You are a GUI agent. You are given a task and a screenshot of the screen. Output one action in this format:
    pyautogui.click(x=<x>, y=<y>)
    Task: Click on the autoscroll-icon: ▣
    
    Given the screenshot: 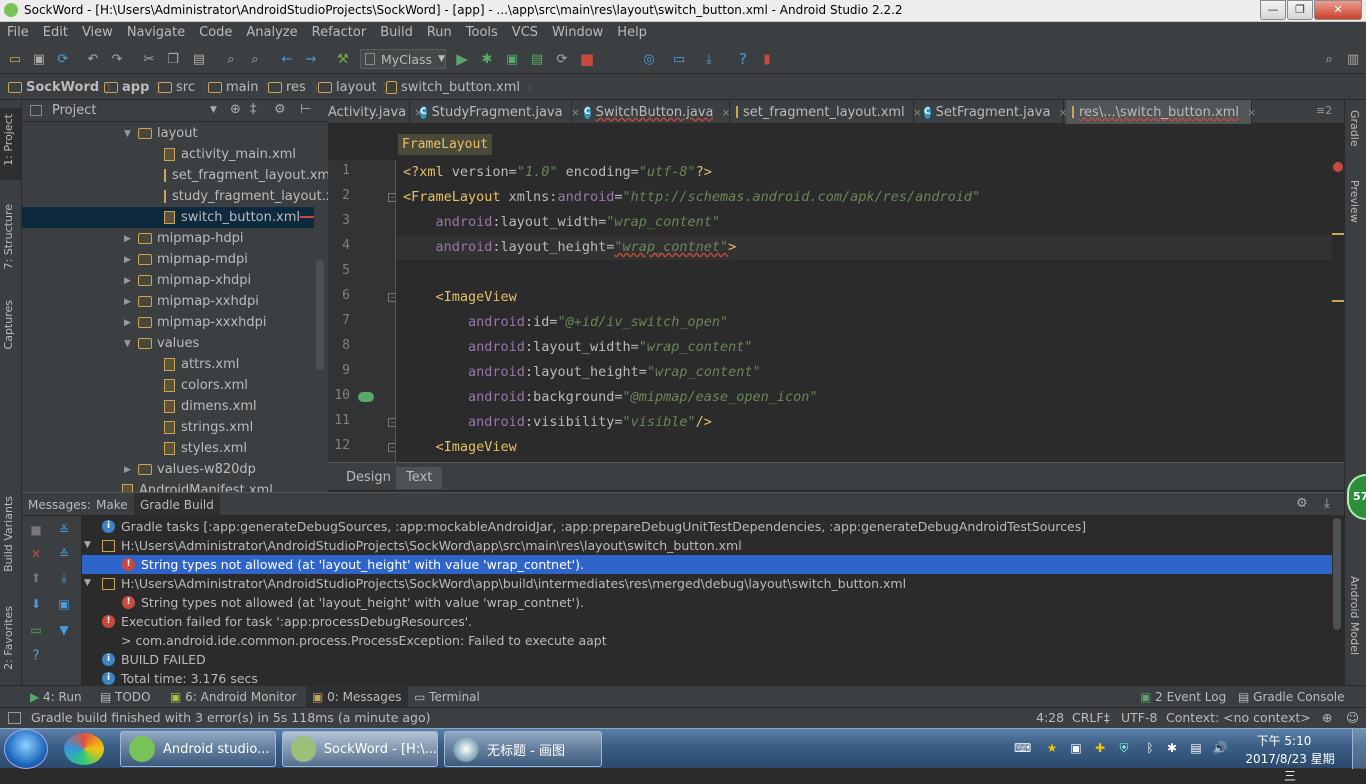 What is the action you would take?
    pyautogui.click(x=64, y=604)
    